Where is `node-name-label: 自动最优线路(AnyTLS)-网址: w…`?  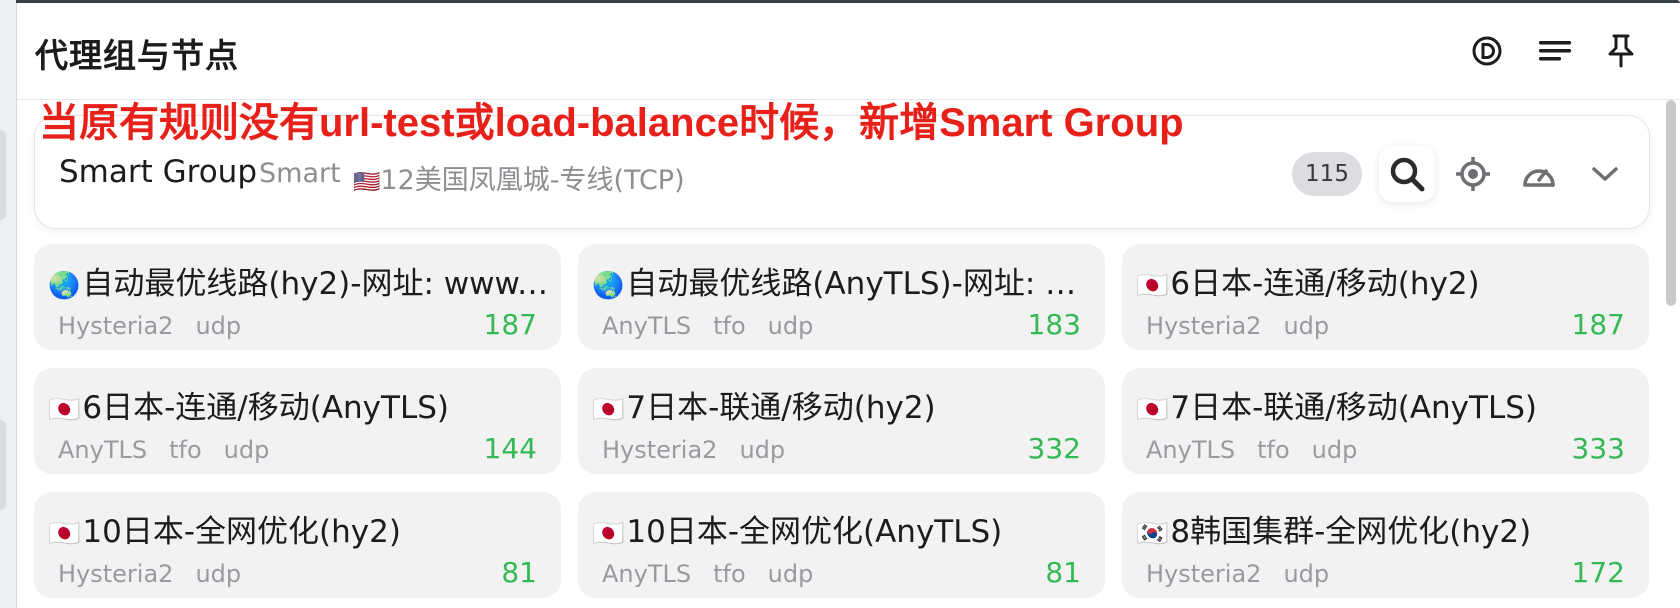
node-name-label: 自动最优线路(AnyTLS)-网址: w… is located at coordinates (859, 284).